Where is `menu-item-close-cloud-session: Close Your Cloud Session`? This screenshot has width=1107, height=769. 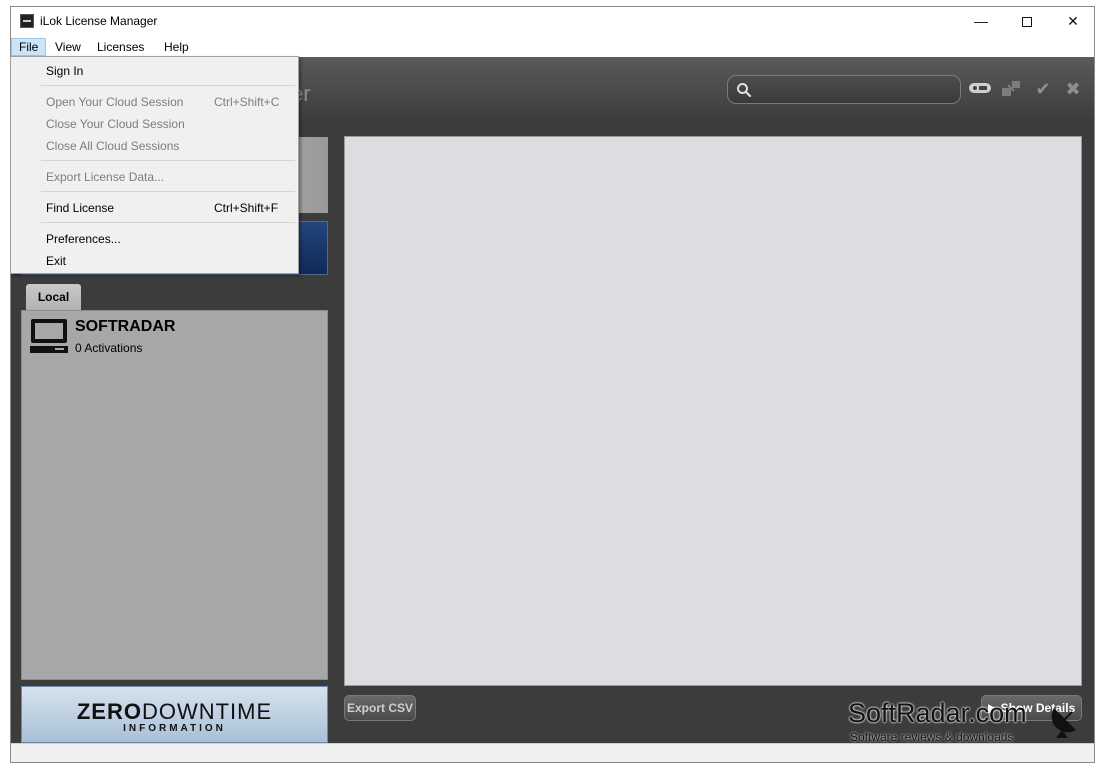
menu-item-close-cloud-session: Close Your Cloud Session is located at coordinates (154, 124).